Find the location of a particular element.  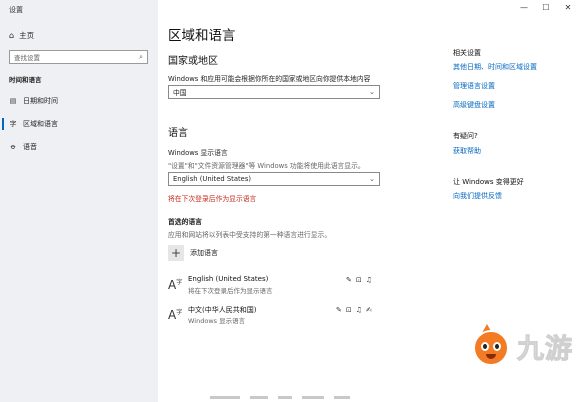

region-value: 中国 is located at coordinates (180, 93).